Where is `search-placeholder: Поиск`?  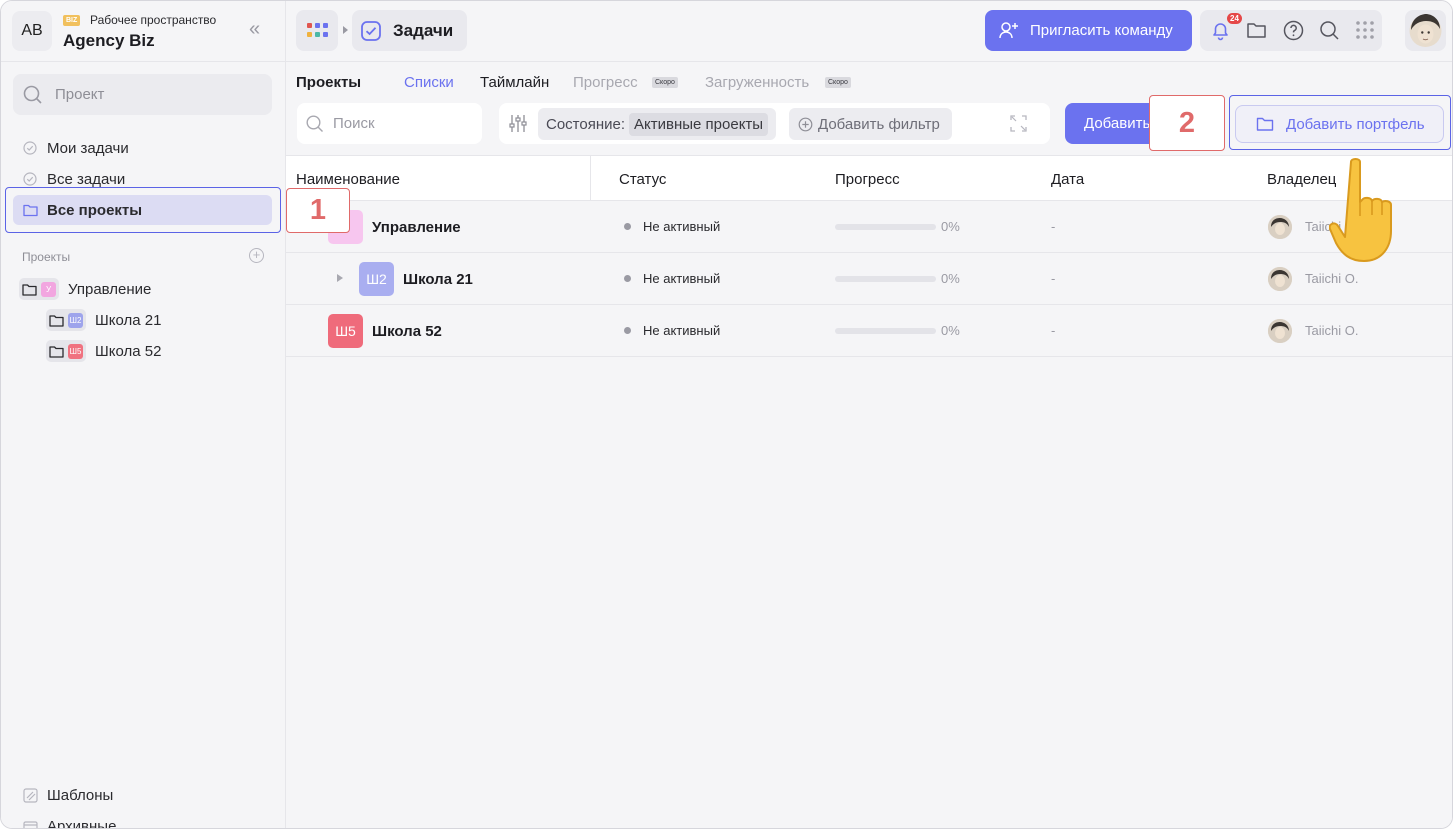
search-placeholder: Поиск is located at coordinates (354, 123).